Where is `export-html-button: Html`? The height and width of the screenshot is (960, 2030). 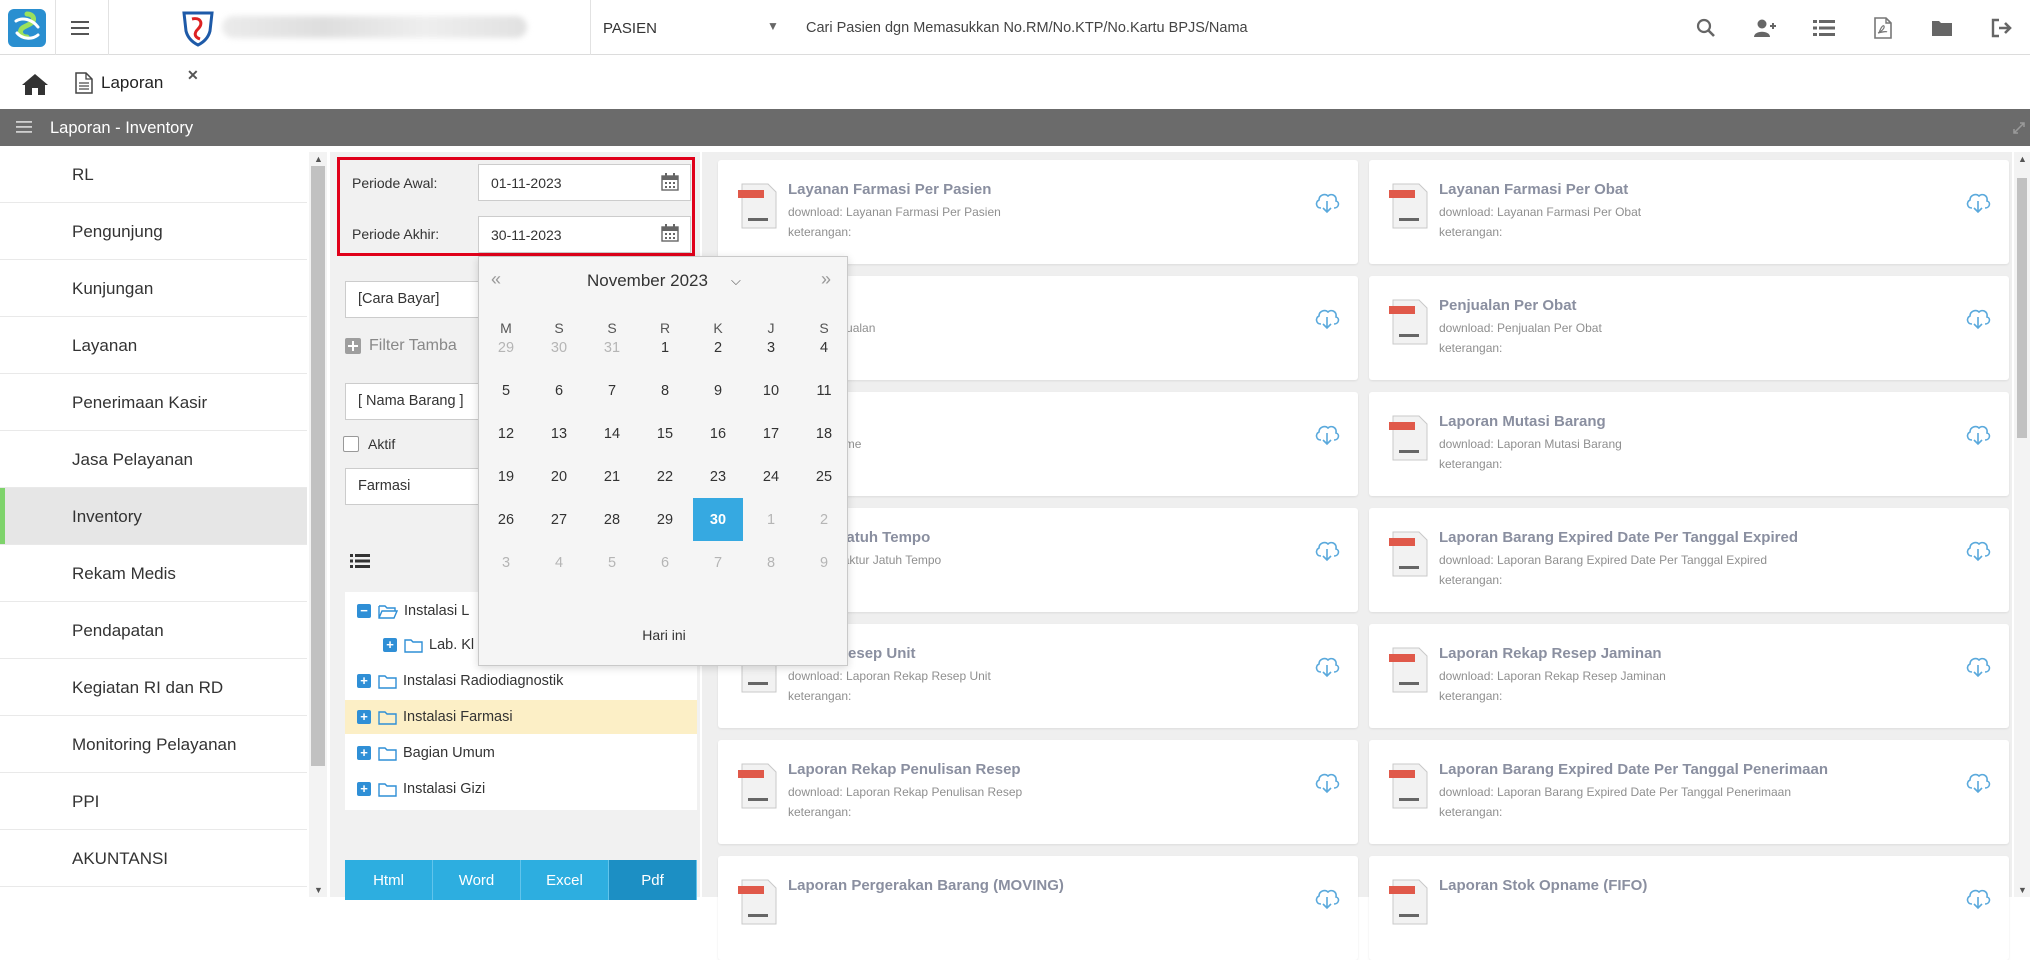
export-html-button: Html is located at coordinates (389, 880).